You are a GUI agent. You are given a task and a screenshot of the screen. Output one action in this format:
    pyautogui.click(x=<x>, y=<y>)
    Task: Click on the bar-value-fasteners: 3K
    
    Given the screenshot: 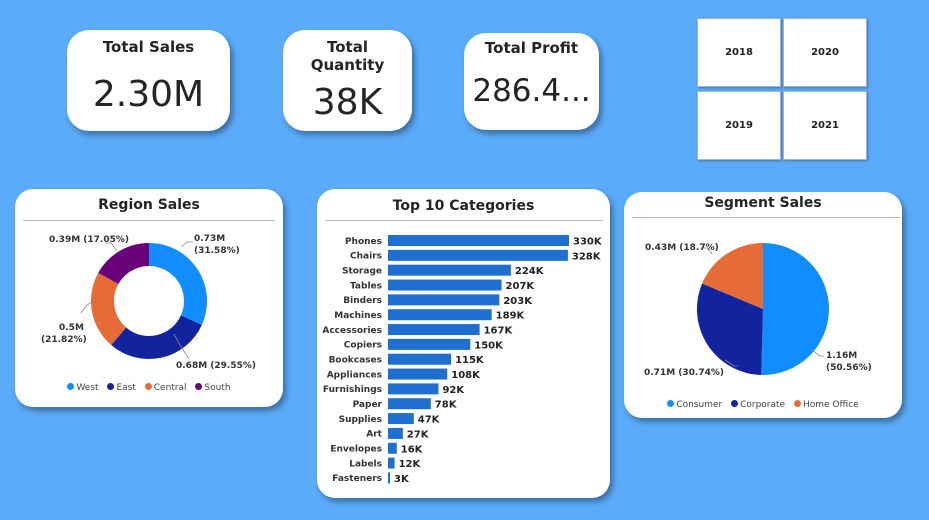 What is the action you would take?
    pyautogui.click(x=402, y=479)
    